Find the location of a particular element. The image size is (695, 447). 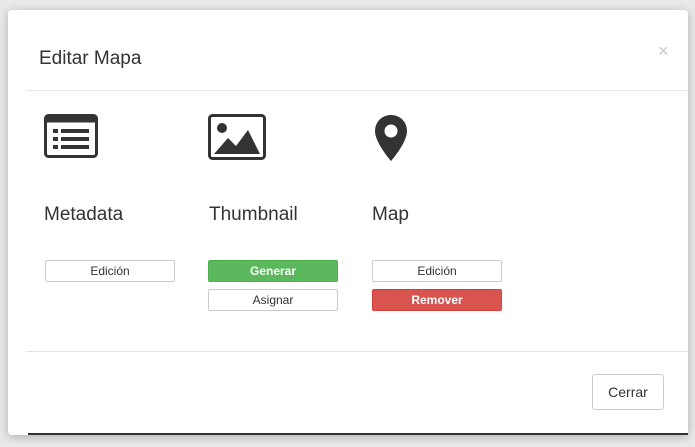

remove-map-button: Remover is located at coordinates (437, 300).